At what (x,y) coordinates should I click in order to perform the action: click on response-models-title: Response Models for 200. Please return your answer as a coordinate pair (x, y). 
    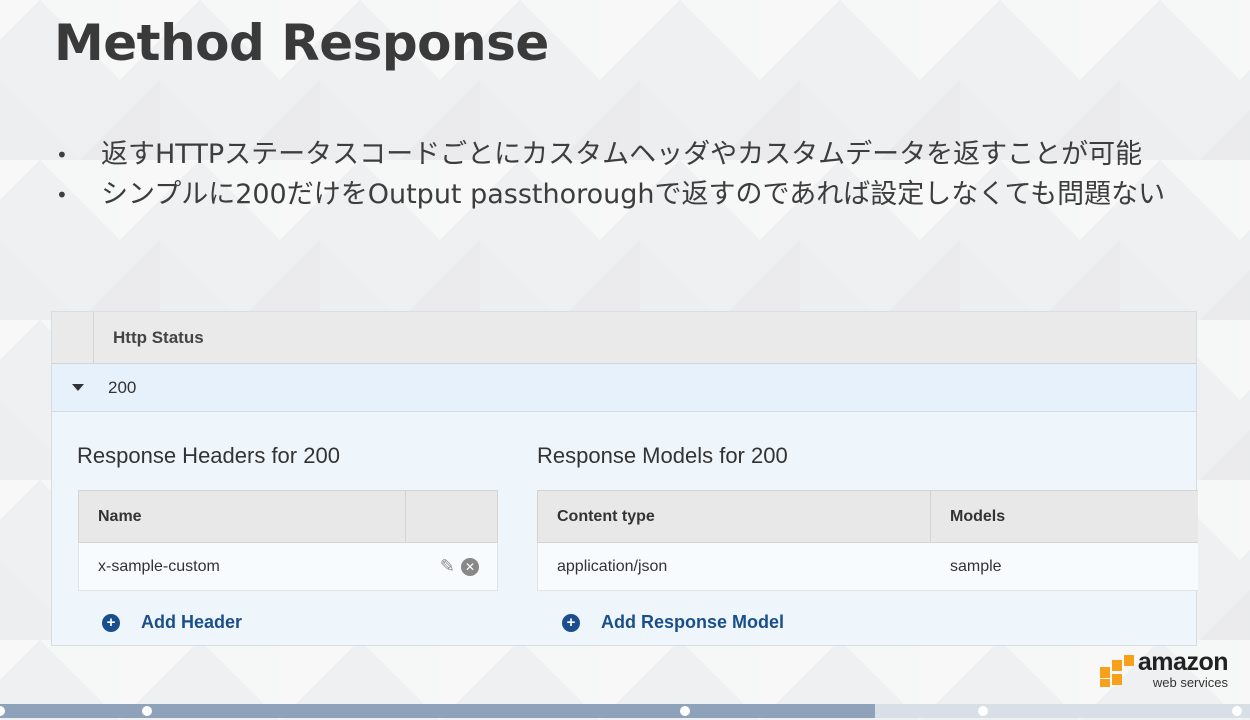
    Looking at the image, I should click on (662, 455).